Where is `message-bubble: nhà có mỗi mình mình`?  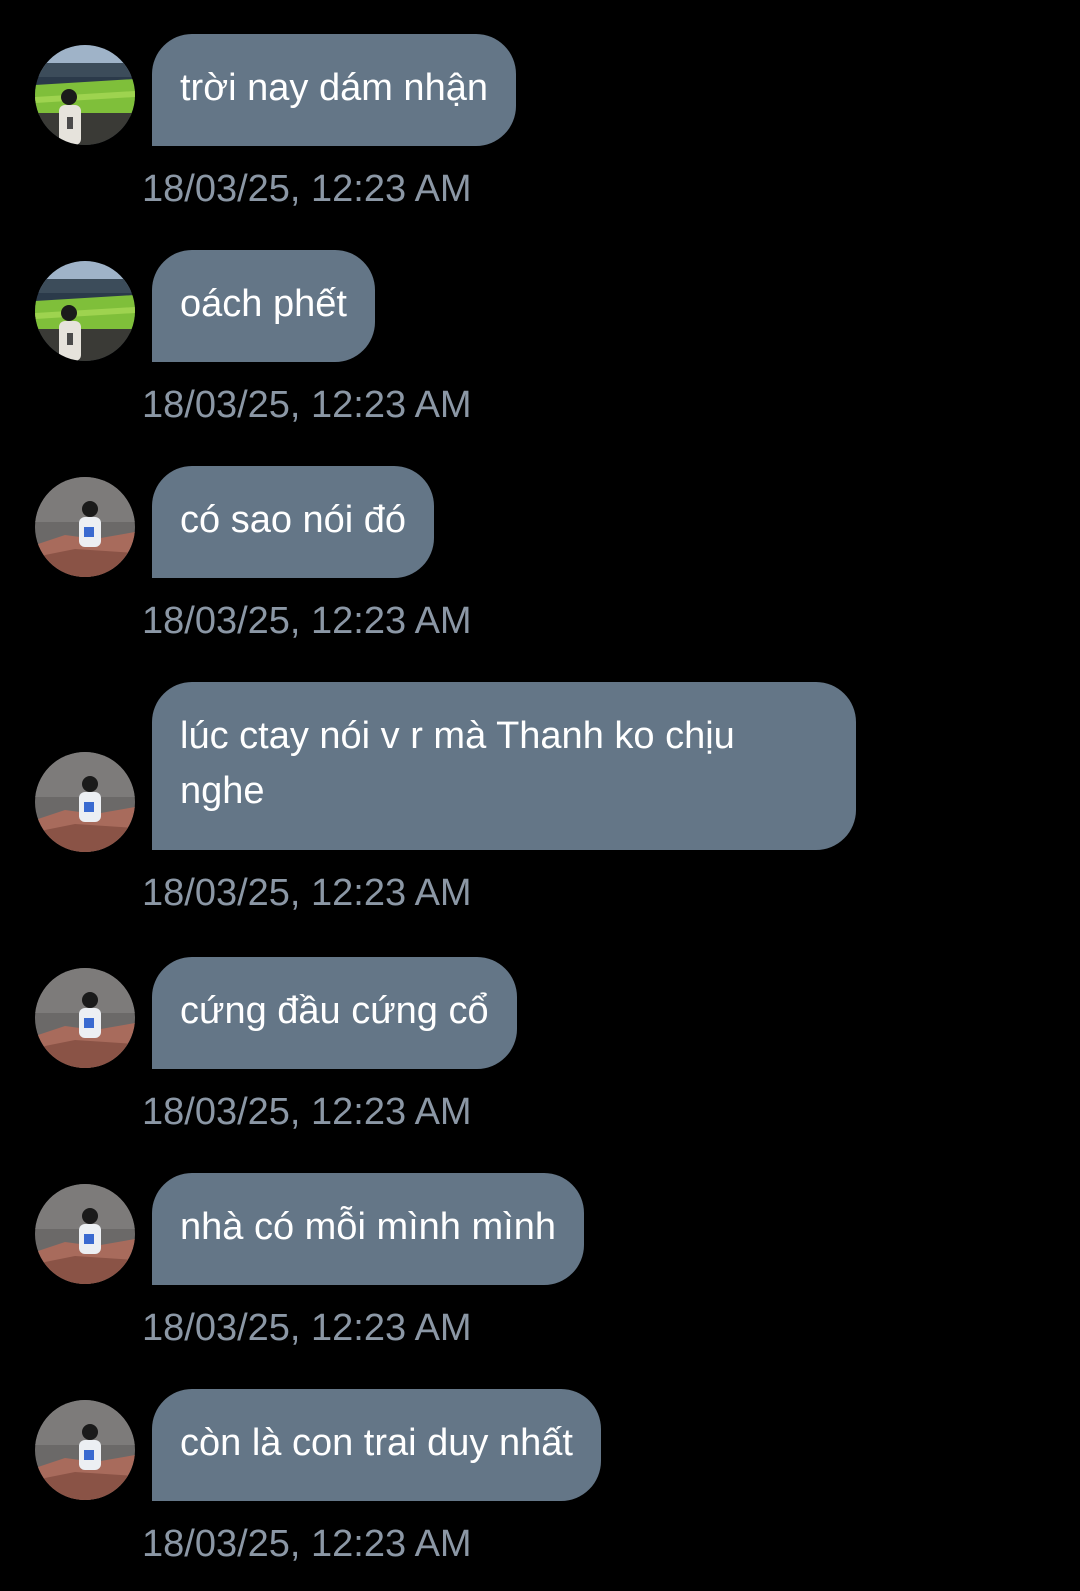
message-bubble: nhà có mỗi mình mình is located at coordinates (368, 1229).